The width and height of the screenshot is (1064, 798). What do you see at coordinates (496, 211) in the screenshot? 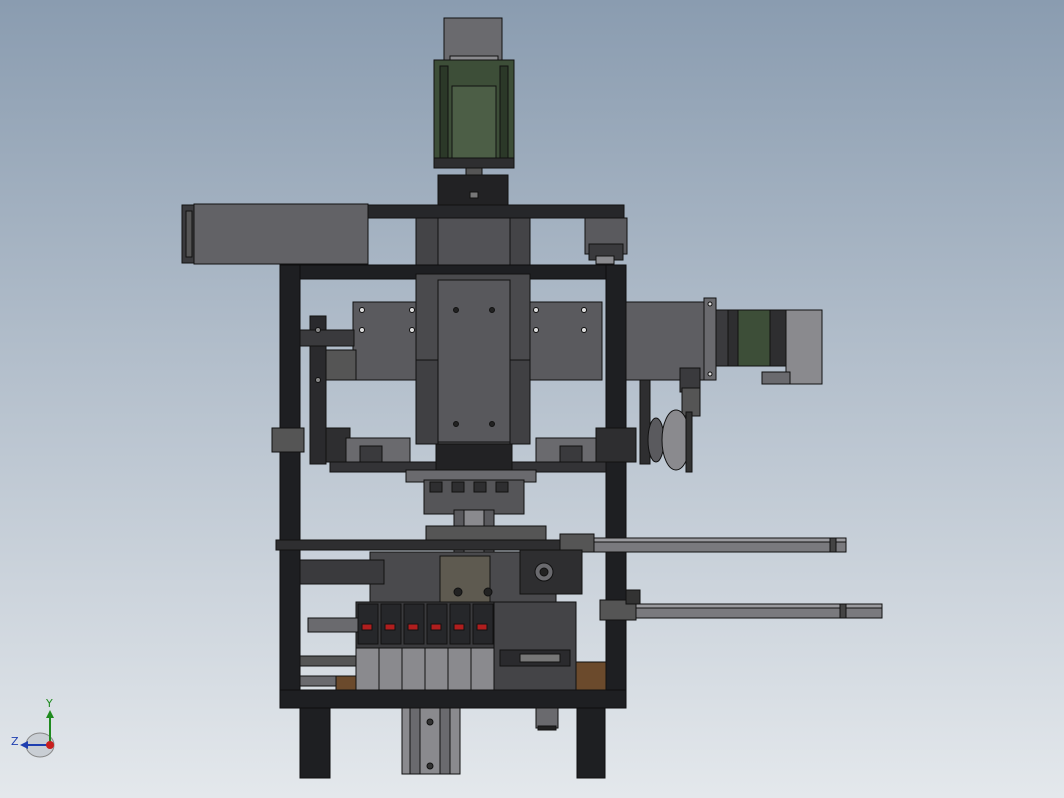
I see `top-cross-beam` at bounding box center [496, 211].